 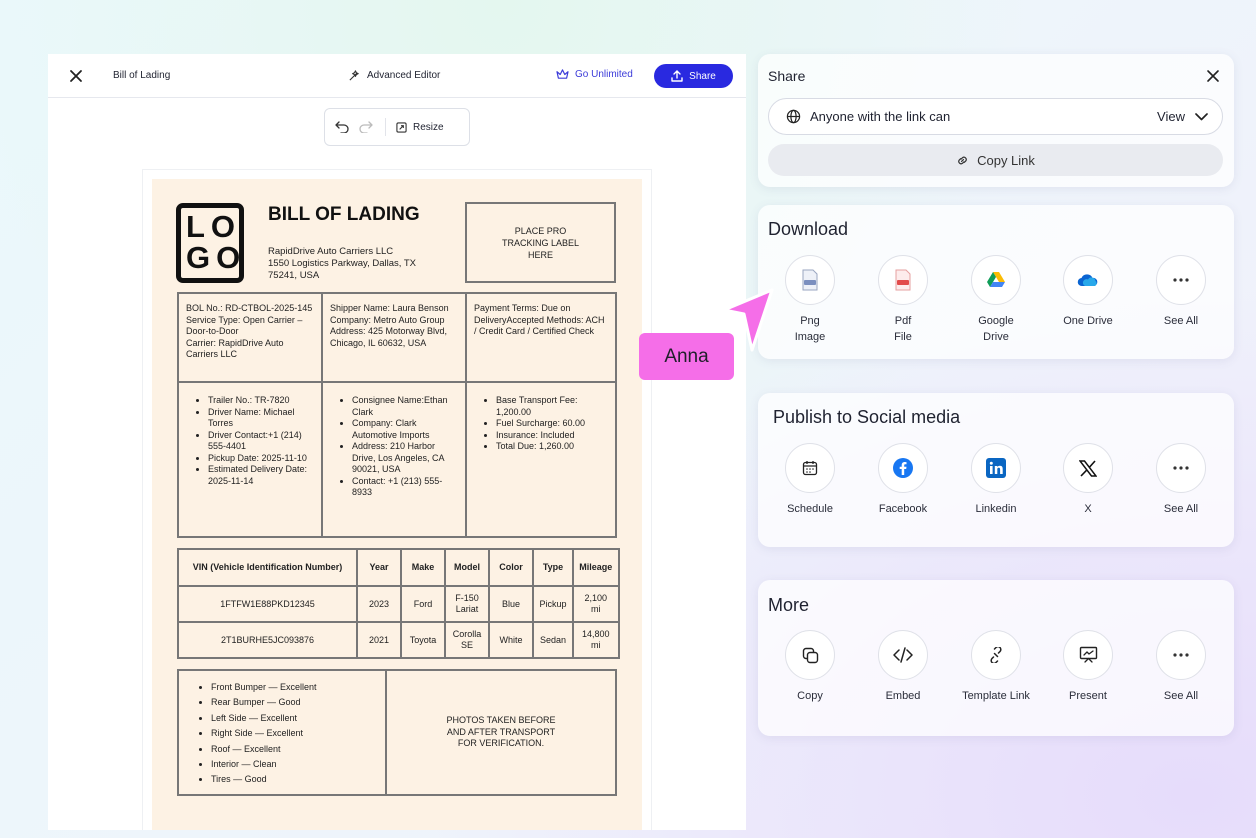 I want to click on download-option-label: Png Image, so click(x=810, y=329).